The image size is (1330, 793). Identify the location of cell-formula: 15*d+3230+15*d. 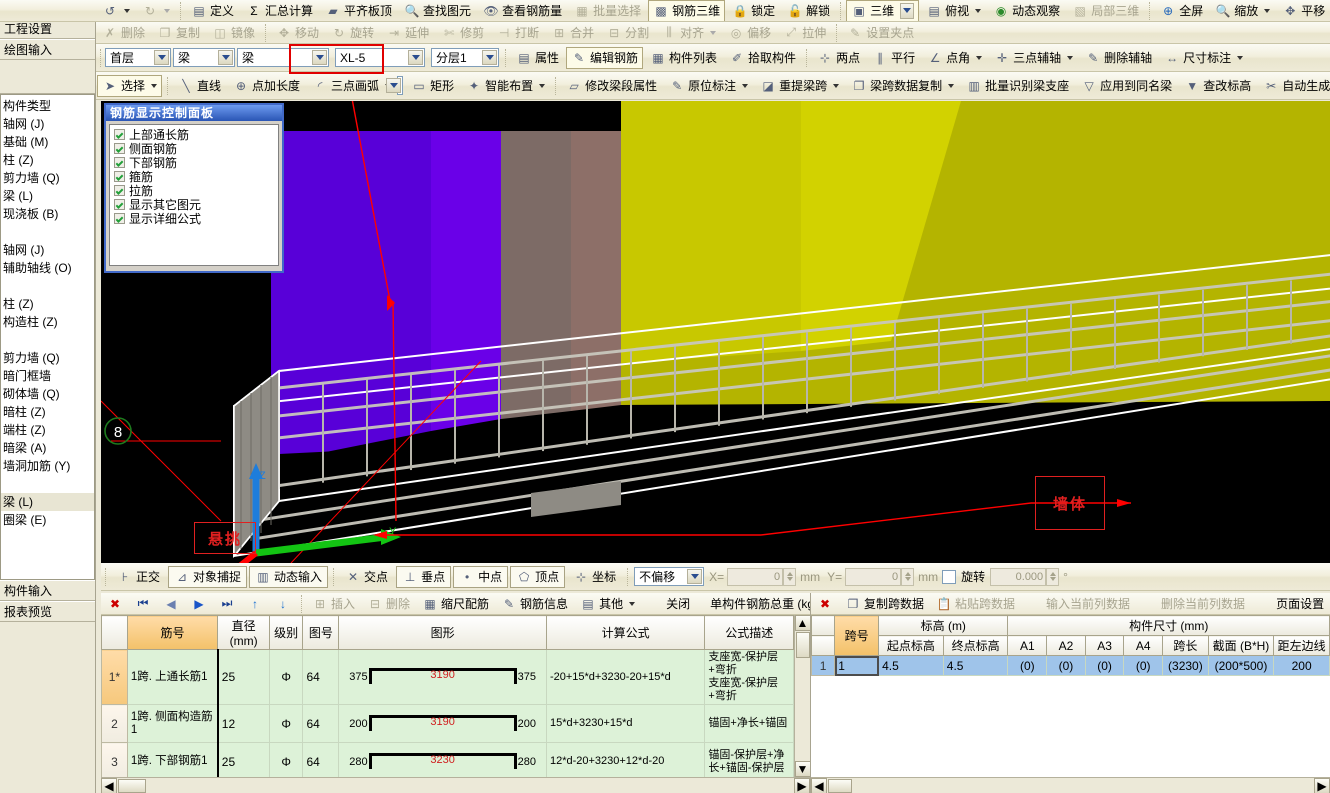
(625, 723).